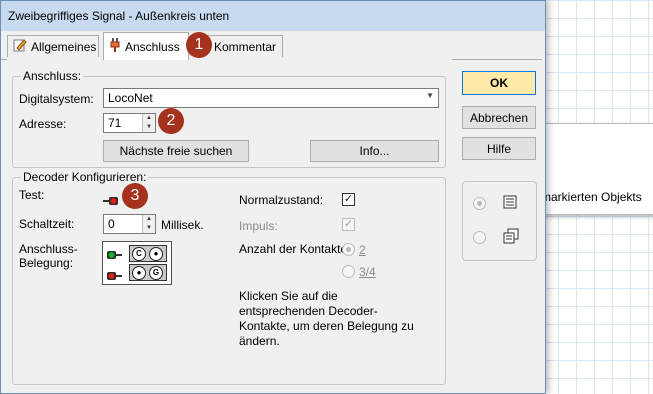 The height and width of the screenshot is (394, 653). I want to click on normal-state-checkbox: ✓, so click(348, 199).